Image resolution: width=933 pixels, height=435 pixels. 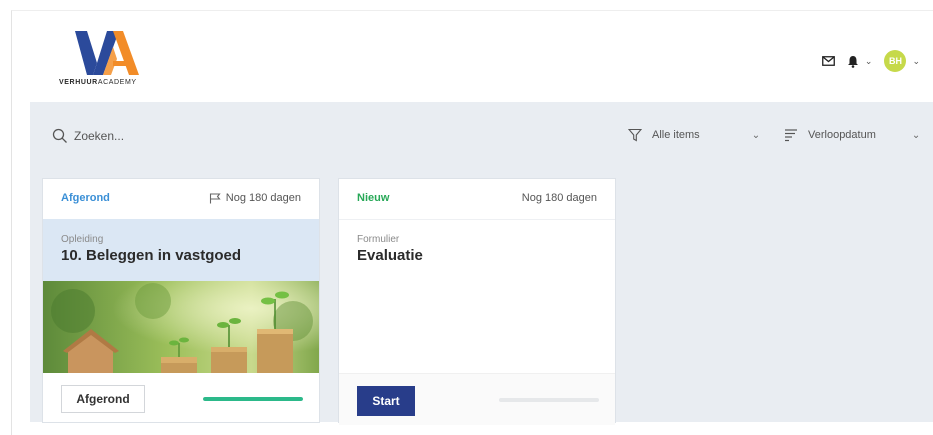 What do you see at coordinates (215, 197) in the screenshot?
I see `flag-icon` at bounding box center [215, 197].